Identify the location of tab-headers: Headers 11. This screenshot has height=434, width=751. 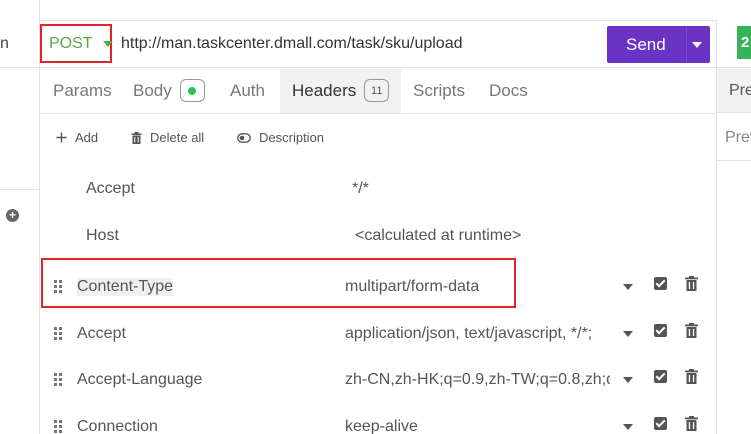
(340, 90).